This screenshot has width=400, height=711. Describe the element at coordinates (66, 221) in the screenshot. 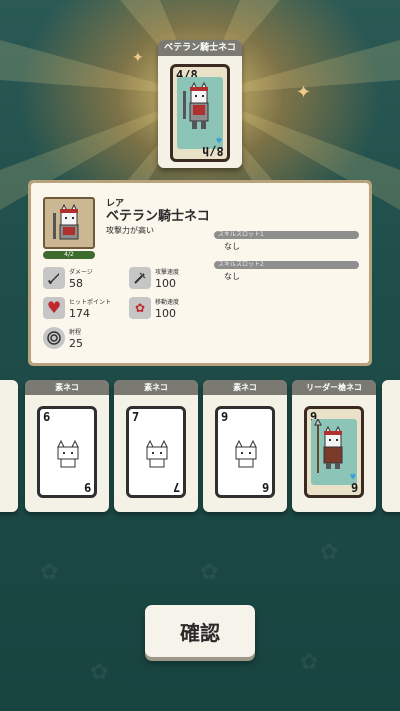

I see `knight-cat-portrait-icon` at that location.